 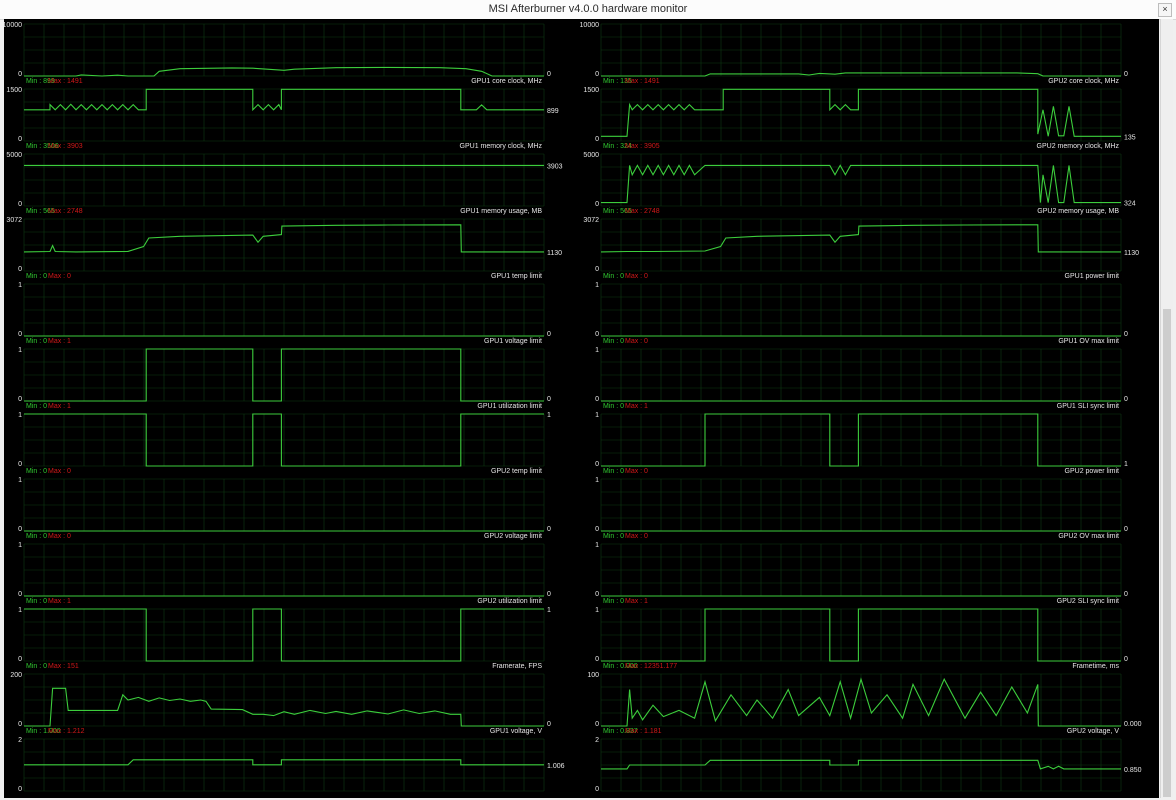 I want to click on graph-max-label: Max : 3905, so click(x=642, y=146).